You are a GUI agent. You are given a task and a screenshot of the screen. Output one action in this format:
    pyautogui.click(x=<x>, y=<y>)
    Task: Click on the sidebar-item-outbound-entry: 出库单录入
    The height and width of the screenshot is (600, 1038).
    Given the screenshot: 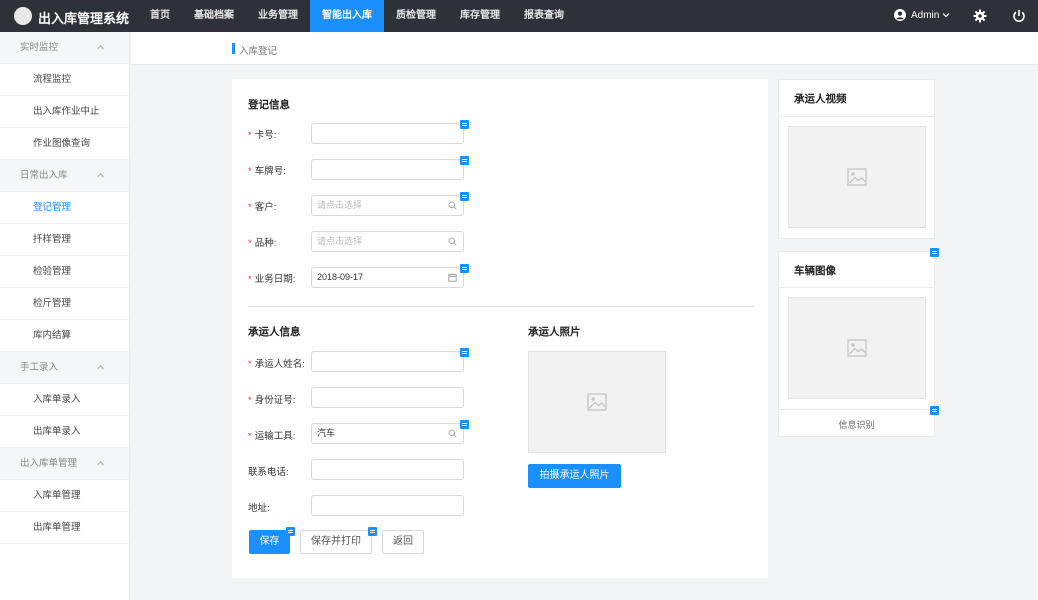 What is the action you would take?
    pyautogui.click(x=64, y=432)
    